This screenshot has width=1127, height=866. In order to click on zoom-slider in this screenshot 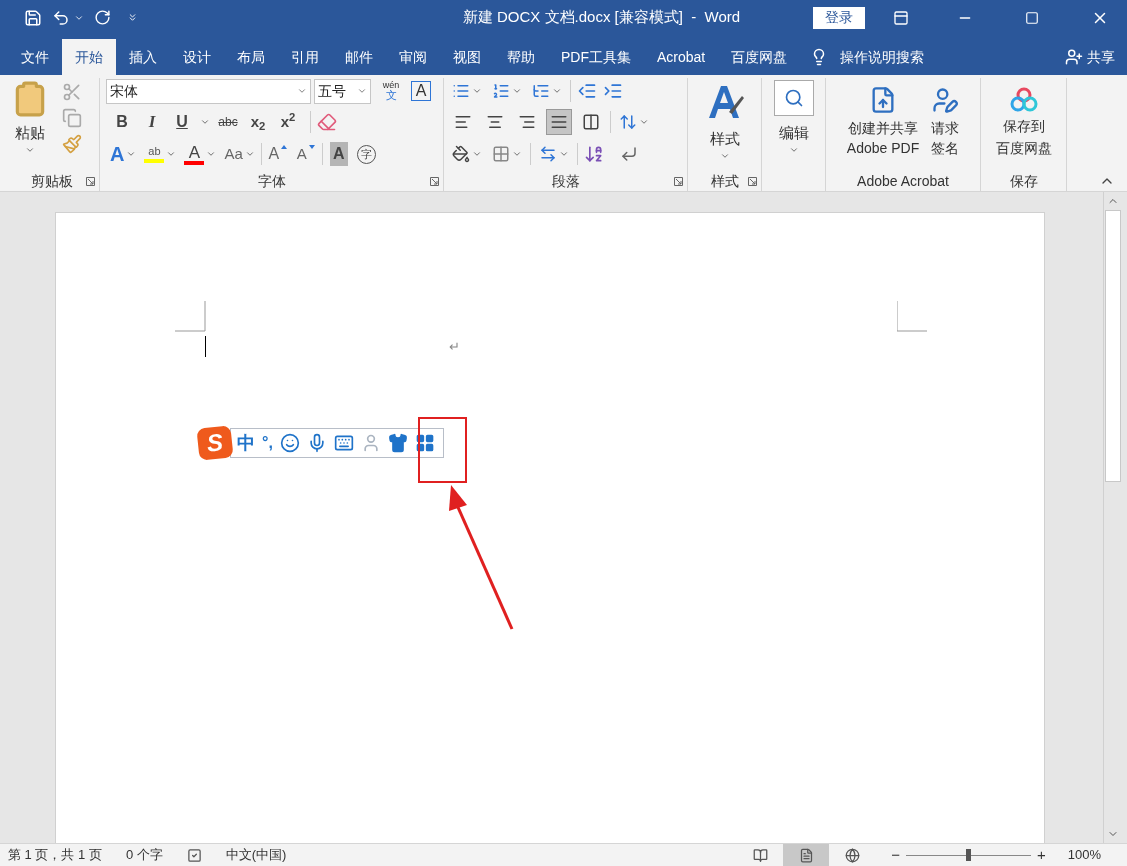, I will do `click(968, 855)`.